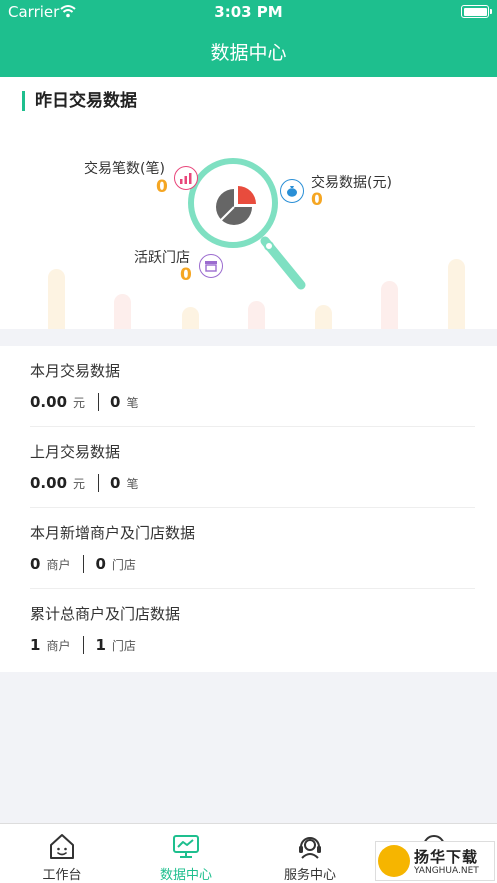 This screenshot has height=883, width=497. Describe the element at coordinates (79, 101) in the screenshot. I see `section-title: 昨日交易数据` at that location.